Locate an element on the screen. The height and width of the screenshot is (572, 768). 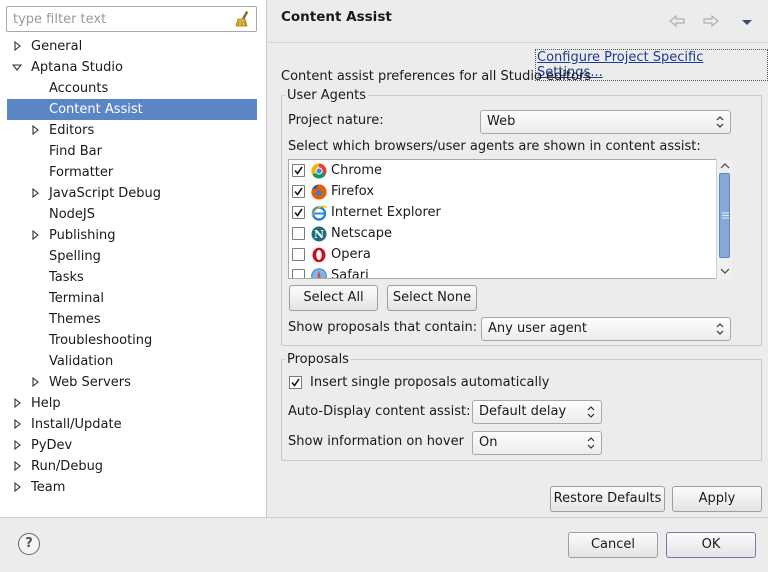
project-nature-value: Web is located at coordinates (501, 121).